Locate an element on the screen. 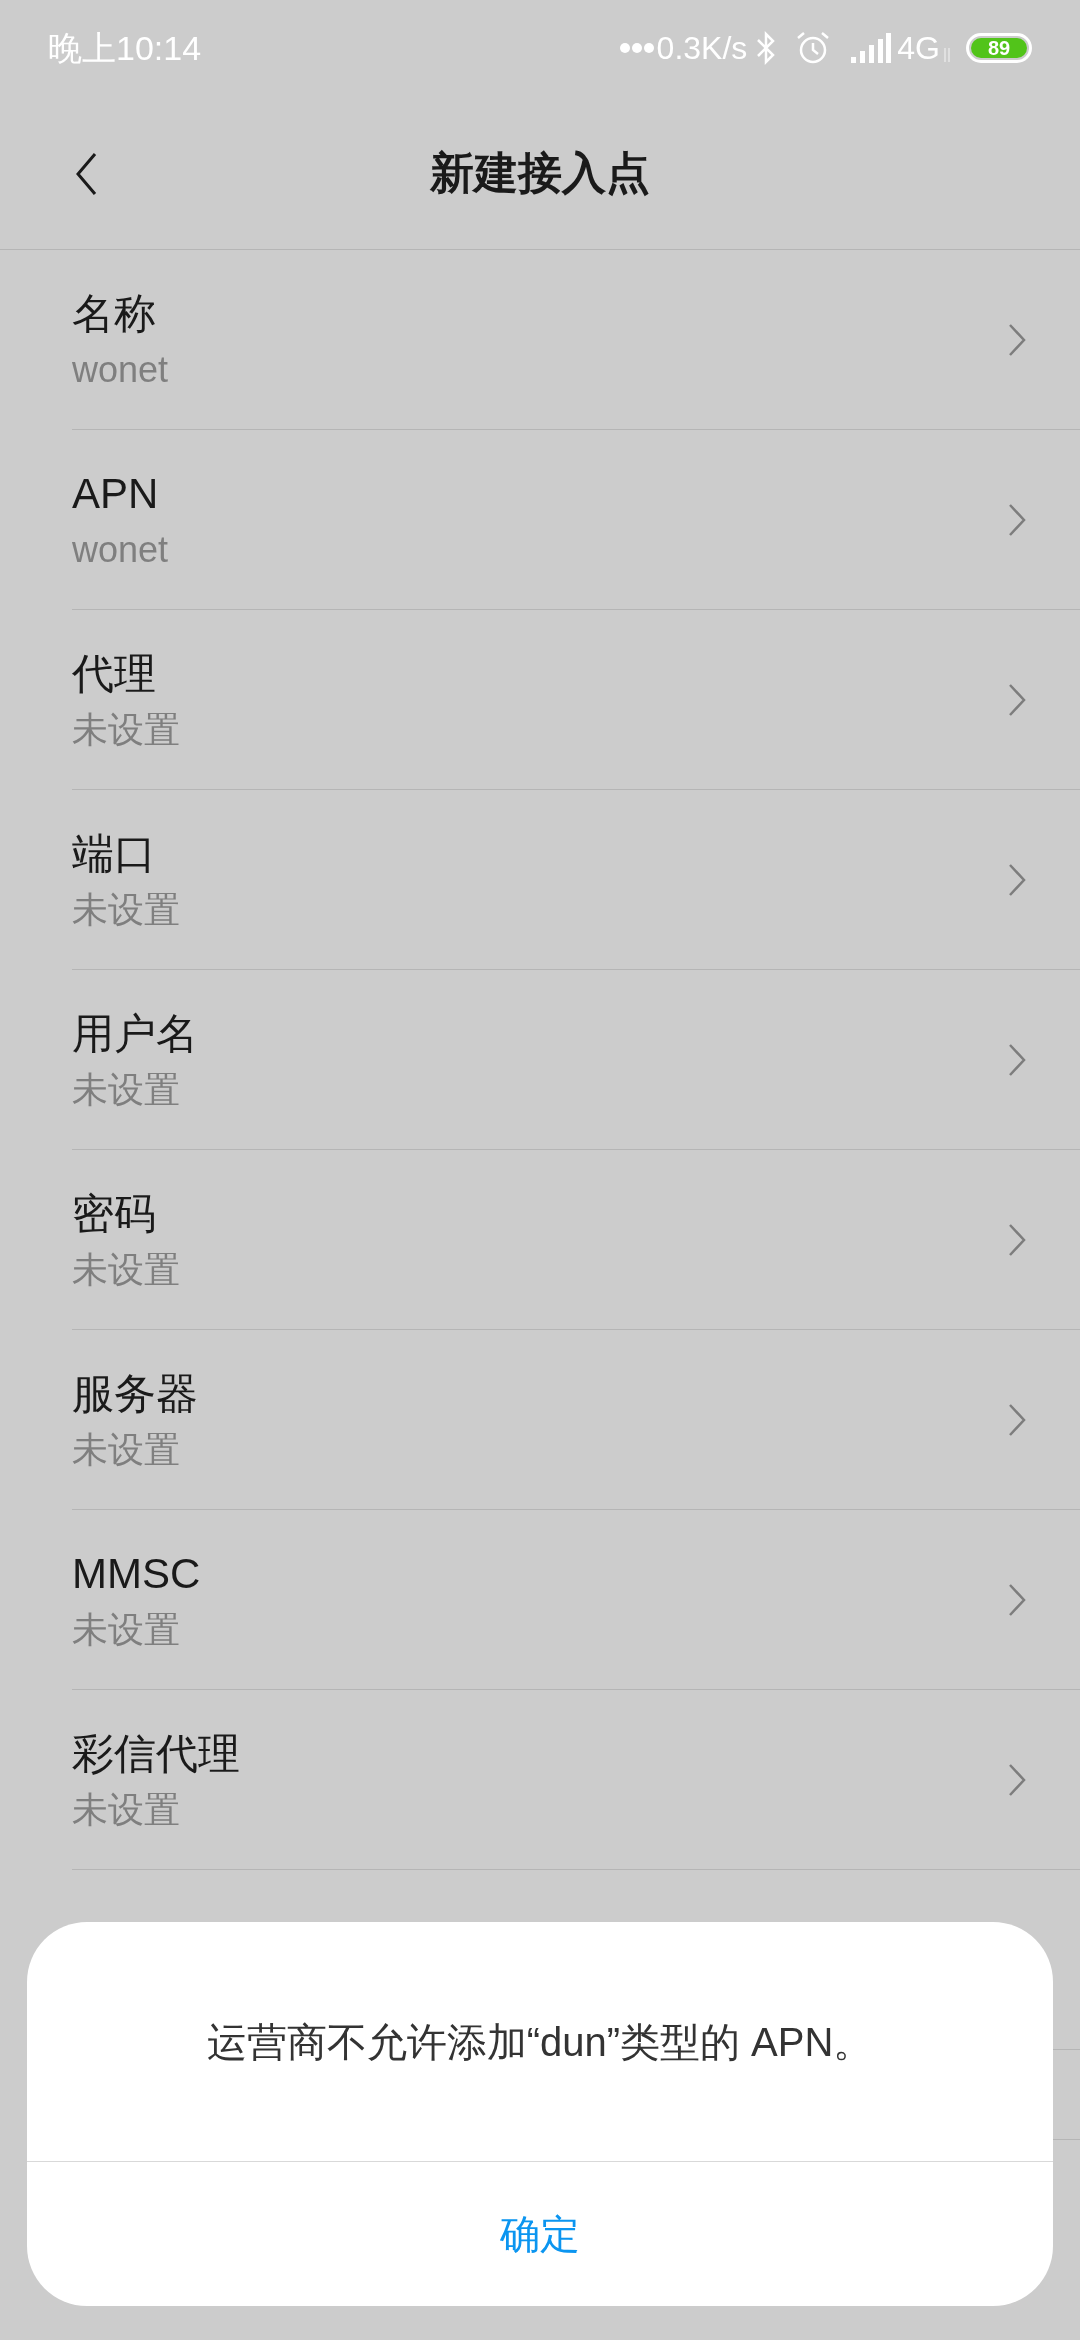 The image size is (1080, 2340). setting-row: MMSC 未设置 is located at coordinates (576, 1600).